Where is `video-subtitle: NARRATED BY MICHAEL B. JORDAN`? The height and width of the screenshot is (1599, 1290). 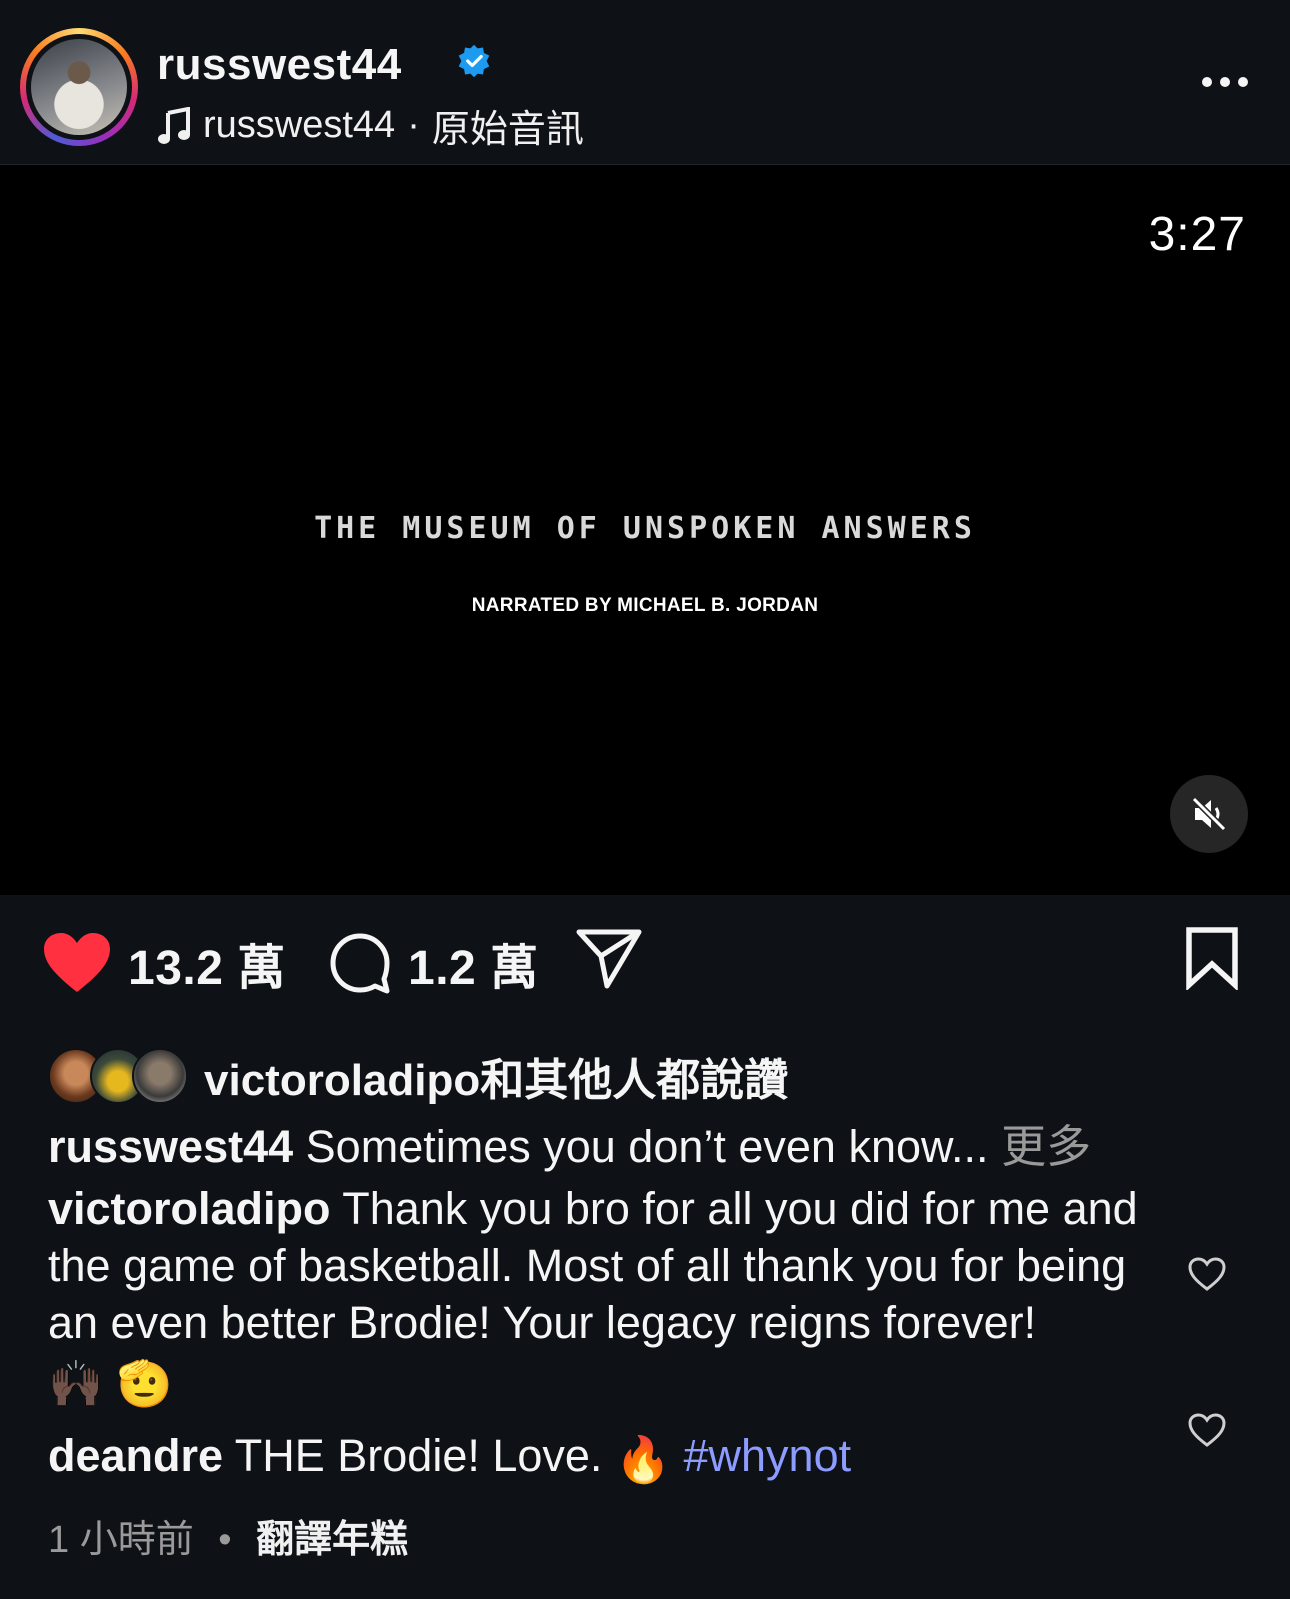 video-subtitle: NARRATED BY MICHAEL B. JORDAN is located at coordinates (645, 605).